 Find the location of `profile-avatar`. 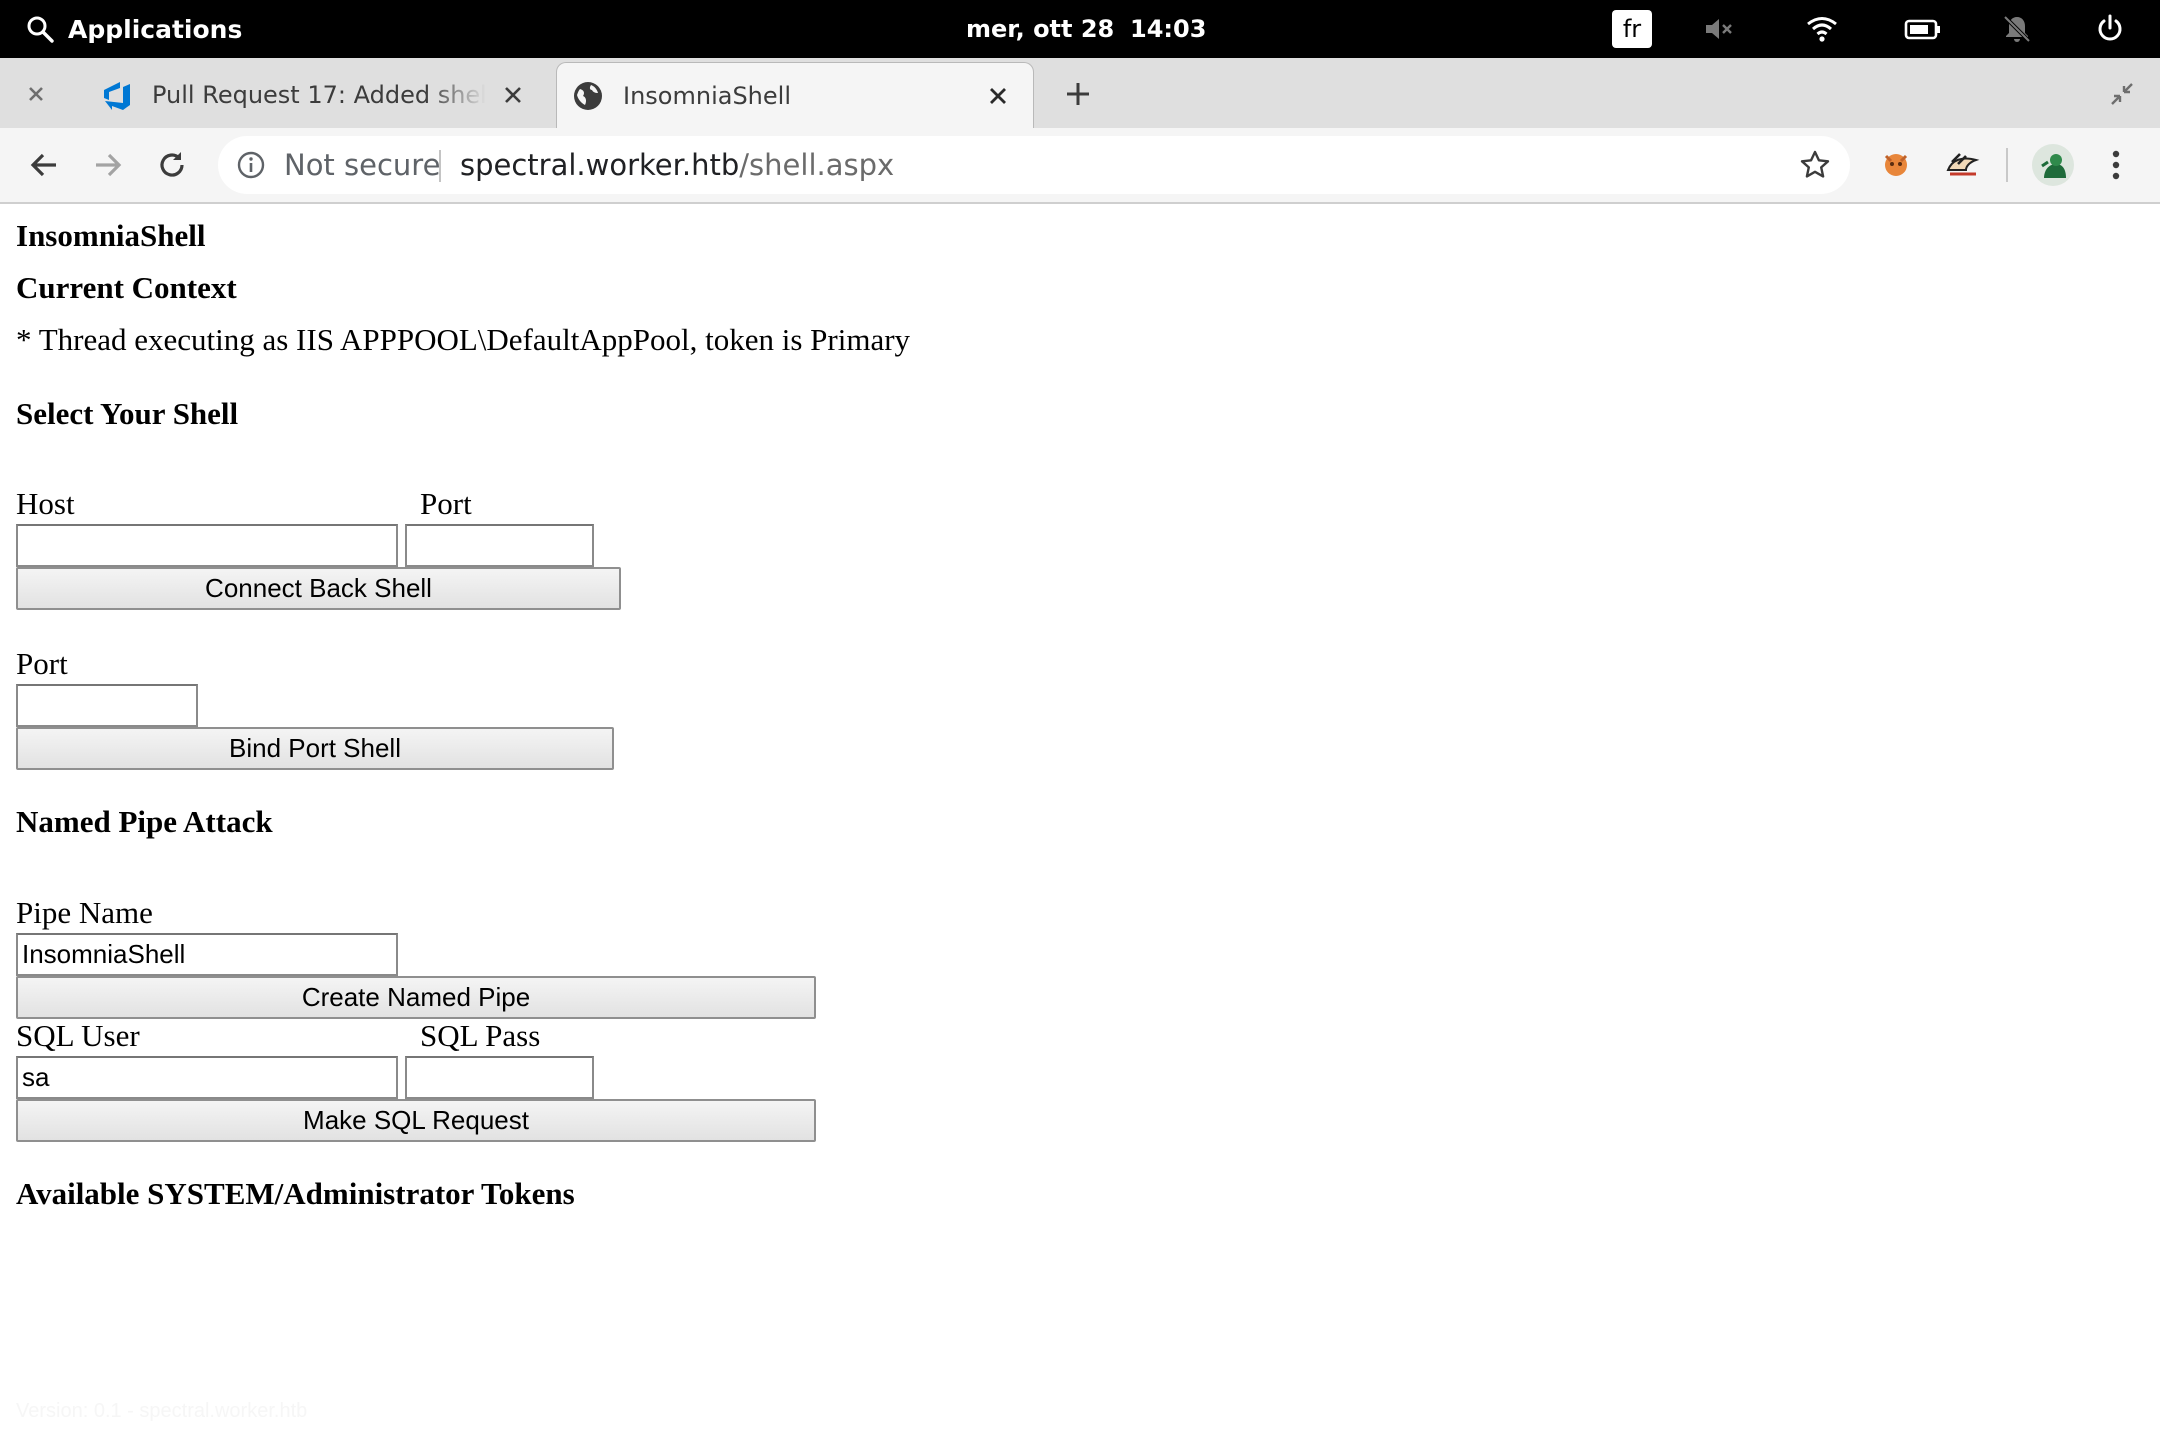

profile-avatar is located at coordinates (2053, 165).